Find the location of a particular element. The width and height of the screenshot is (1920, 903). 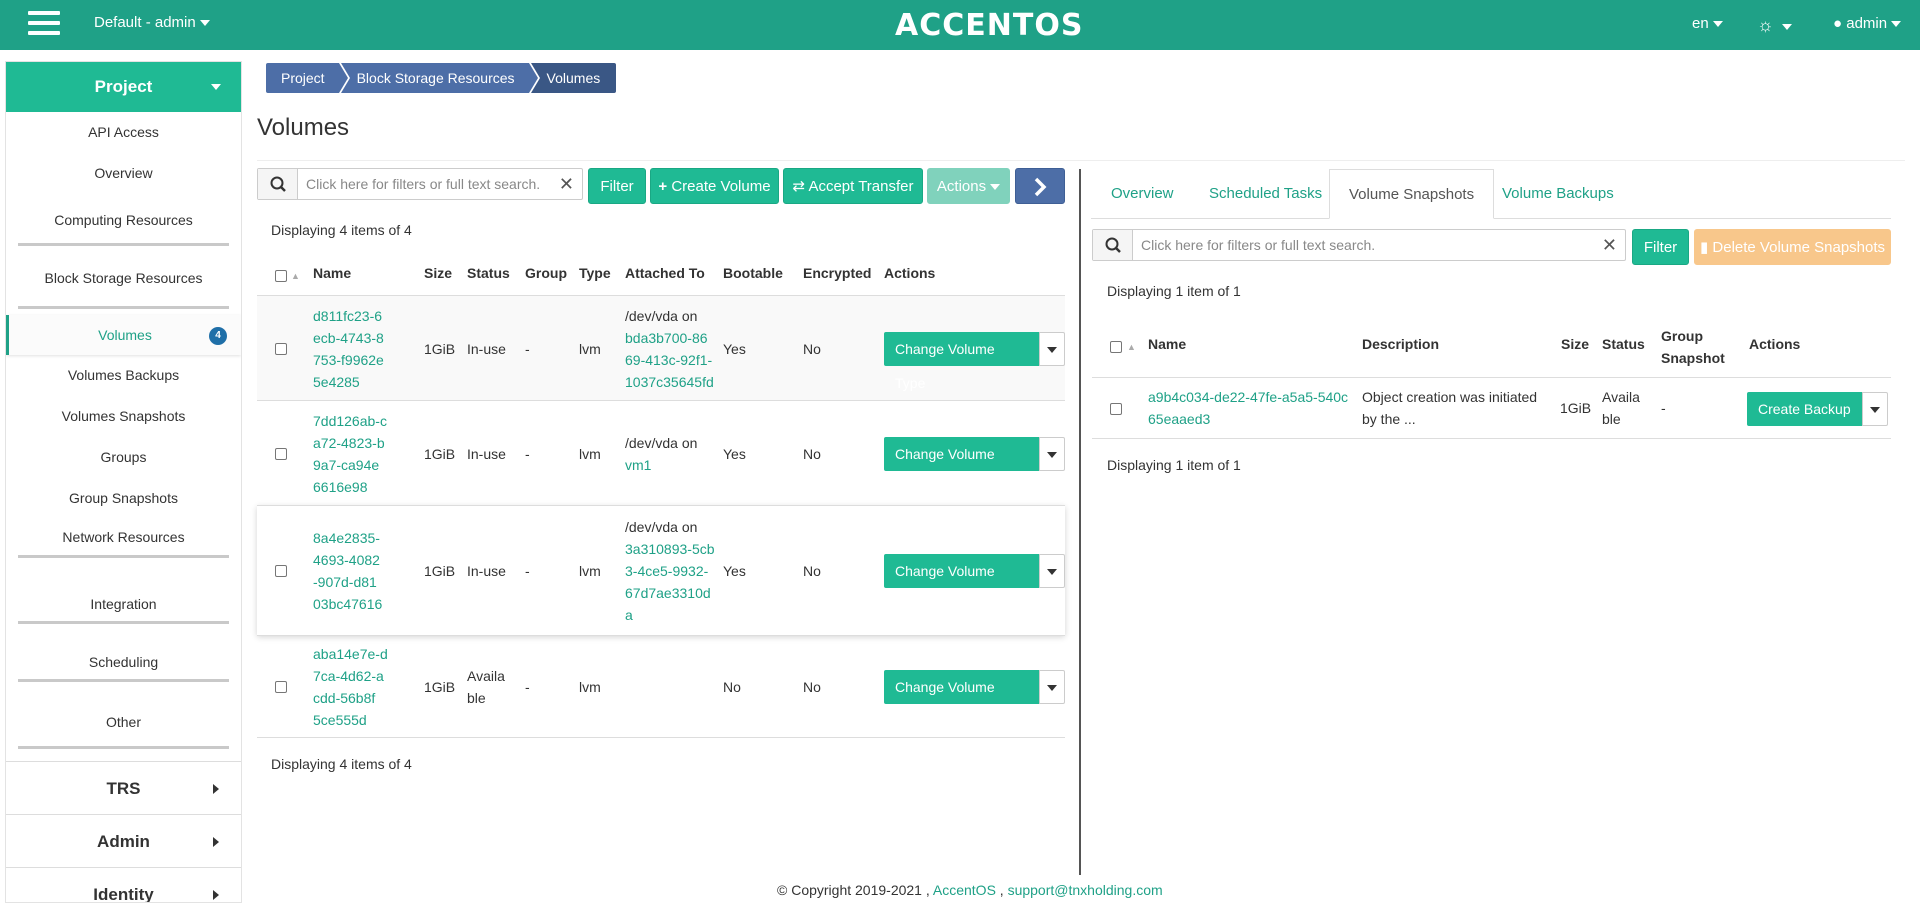

sidebar-section-identity: Identity is located at coordinates (123, 884).